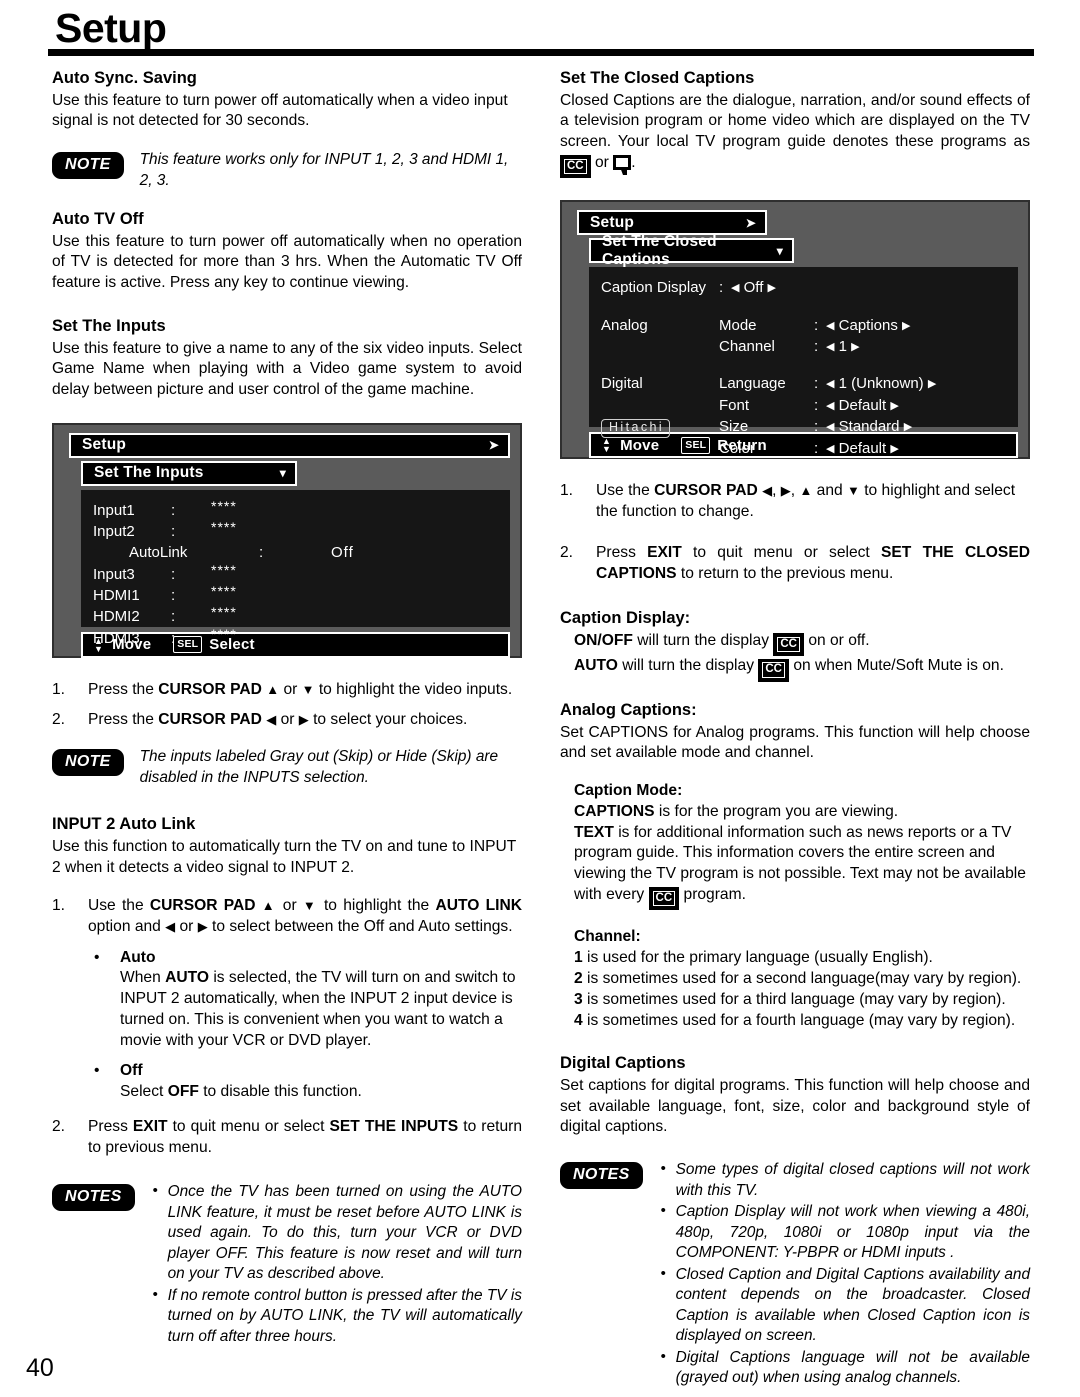  I want to click on hitachi-logo: Hitachi, so click(636, 428).